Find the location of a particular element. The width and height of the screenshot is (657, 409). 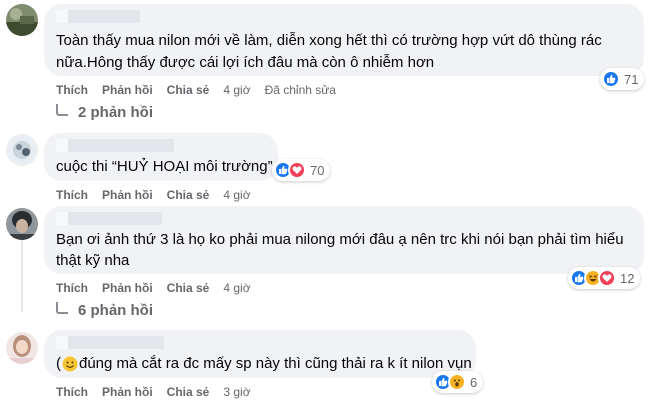

comment-bubble-2: cuộc thi “HUỶ HOẠI môi trường” is located at coordinates (161, 157).